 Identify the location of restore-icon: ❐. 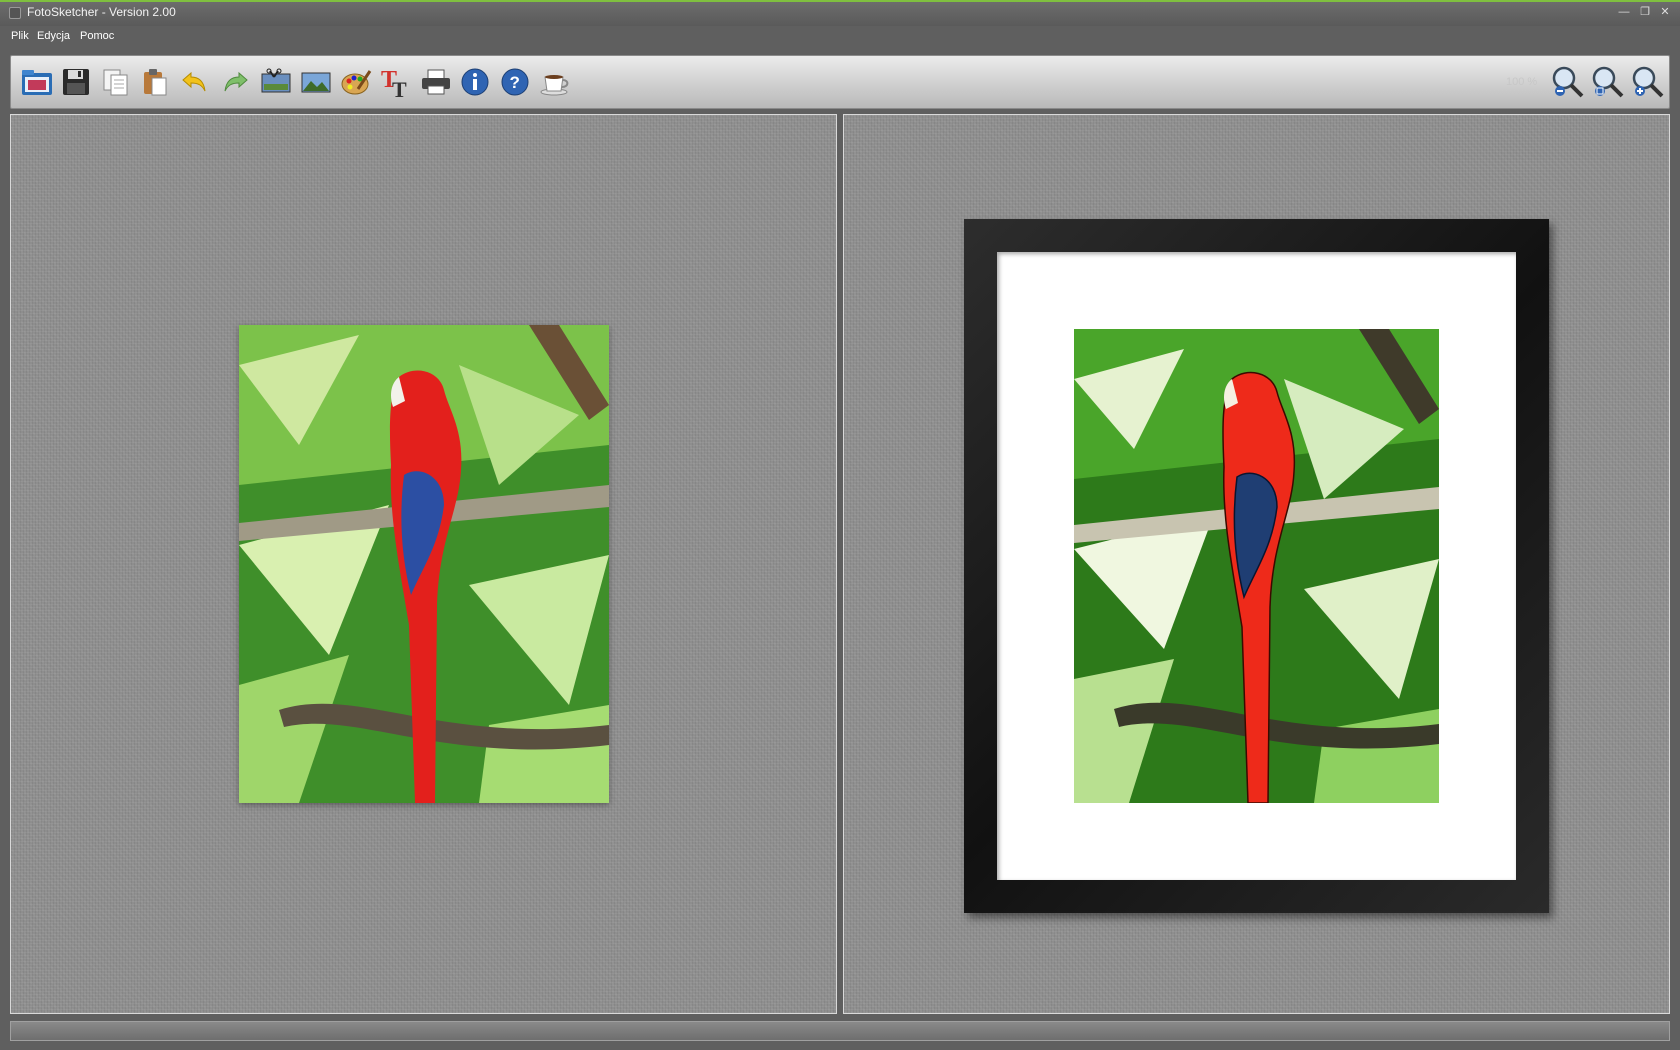
(1645, 12).